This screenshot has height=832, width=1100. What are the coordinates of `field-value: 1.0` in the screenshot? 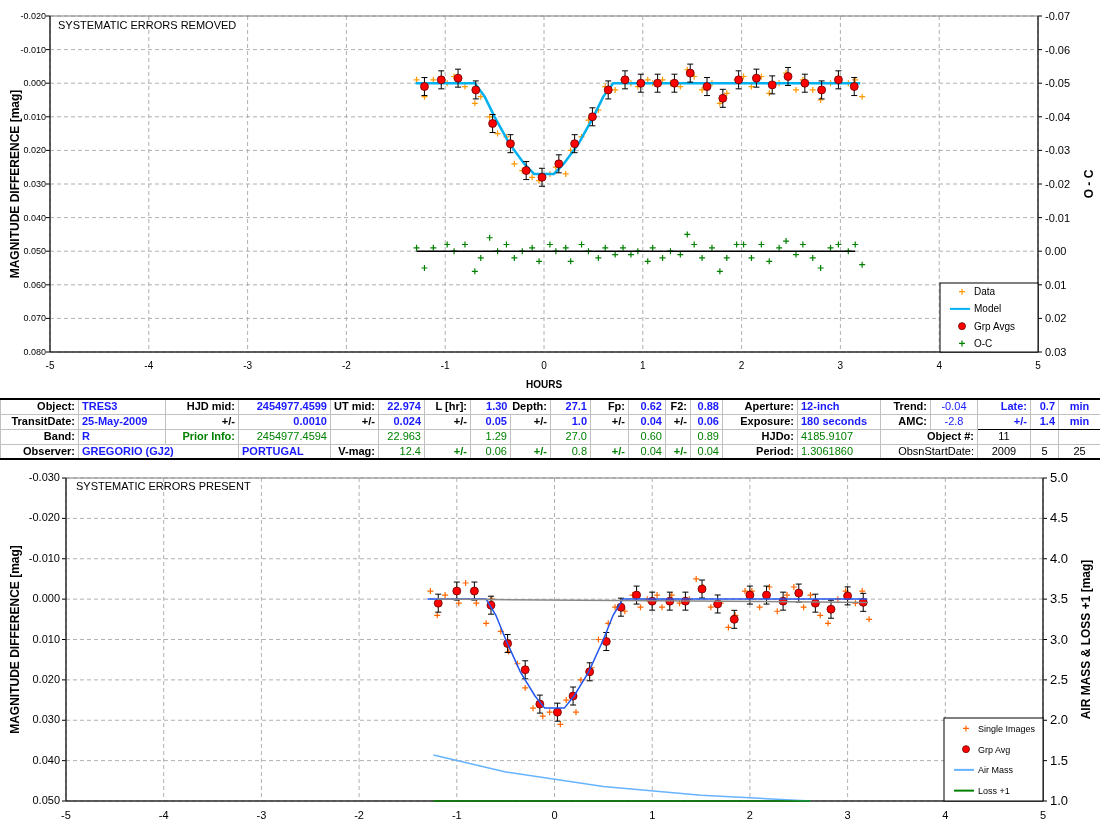 It's located at (579, 421).